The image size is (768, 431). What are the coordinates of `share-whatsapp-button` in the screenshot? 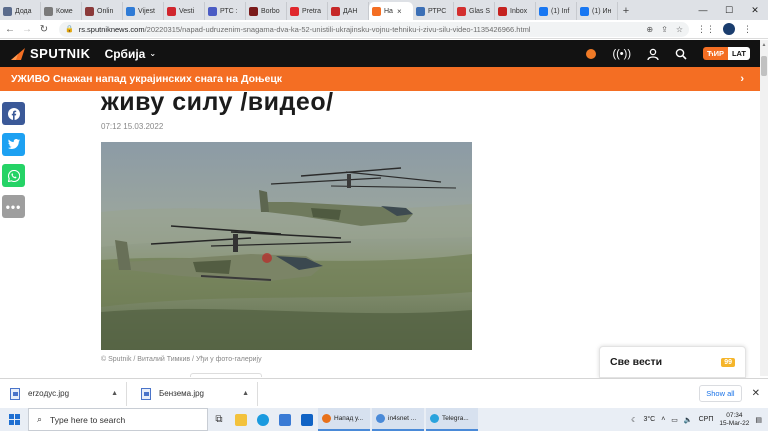 It's located at (13, 175).